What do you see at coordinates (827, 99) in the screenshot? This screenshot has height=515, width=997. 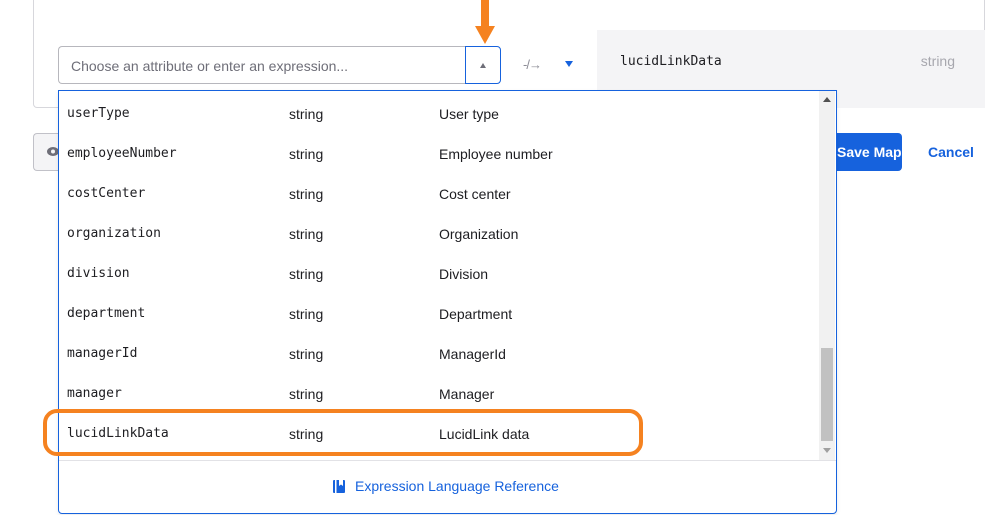 I see `scroll-up-icon` at bounding box center [827, 99].